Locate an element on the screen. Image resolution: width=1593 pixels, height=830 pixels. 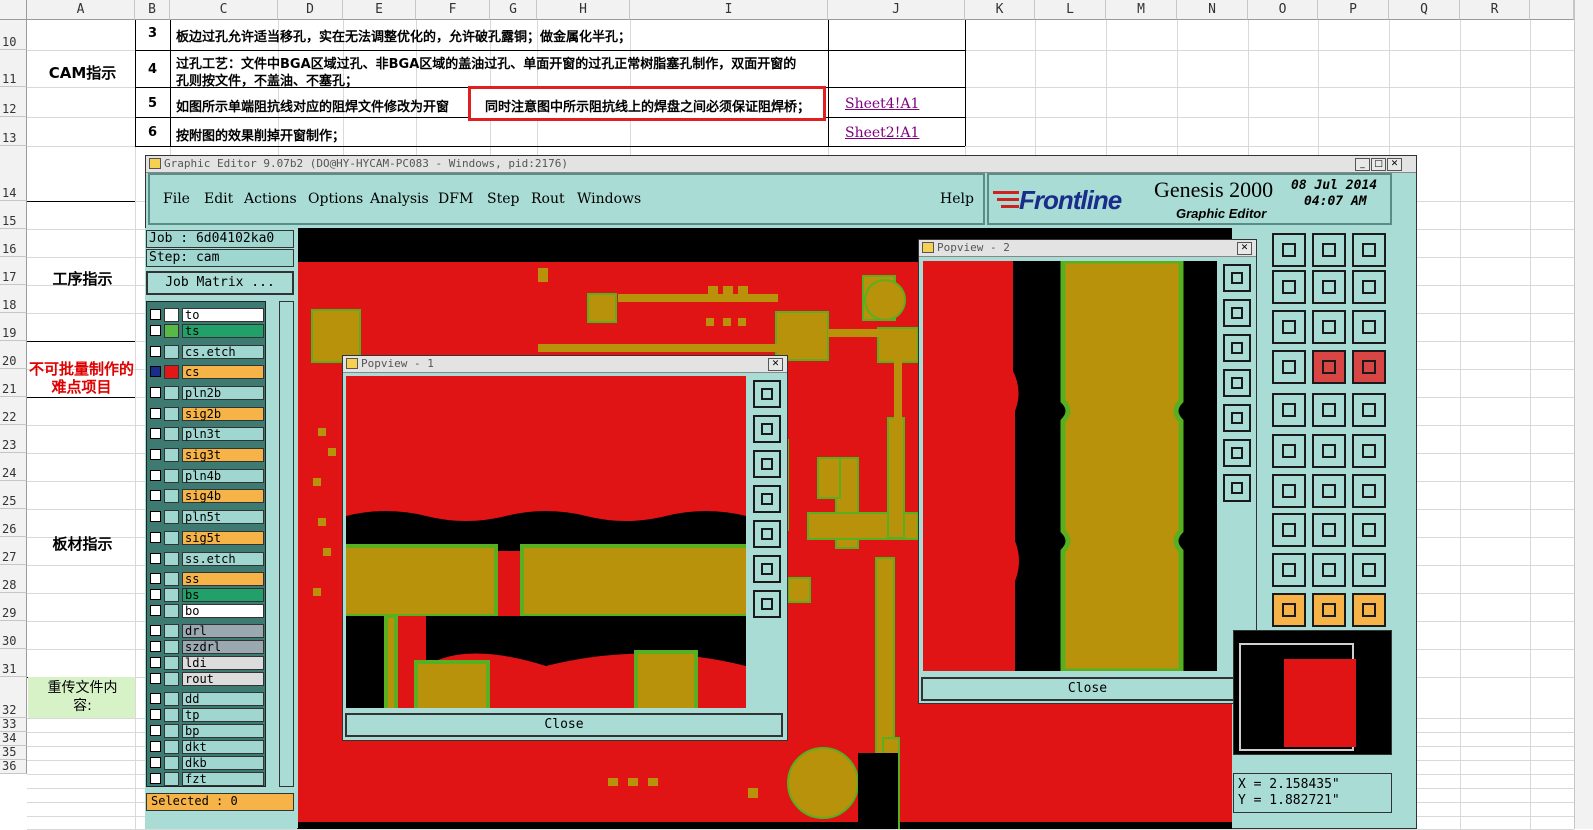
column-header-a: A is located at coordinates (81, 10).